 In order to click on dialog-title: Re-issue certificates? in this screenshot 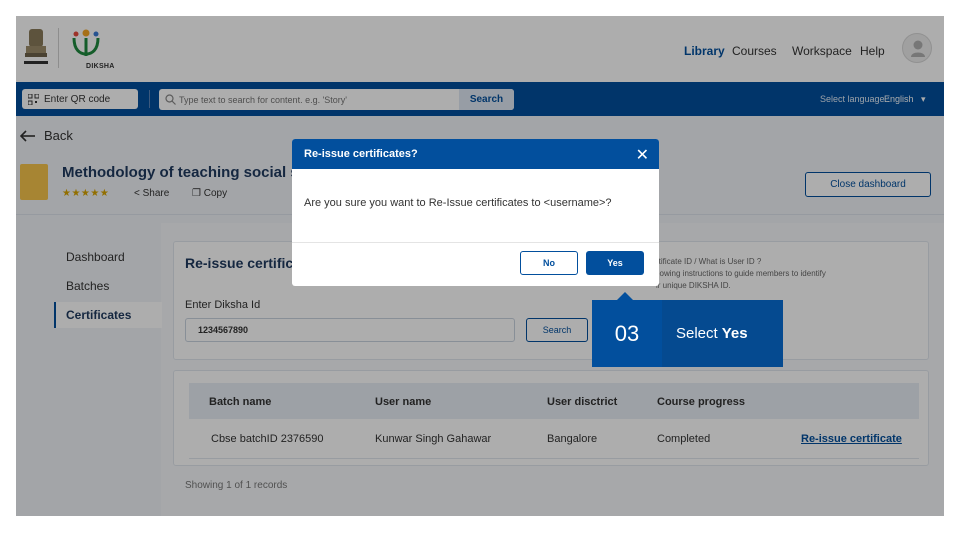, I will do `click(361, 154)`.